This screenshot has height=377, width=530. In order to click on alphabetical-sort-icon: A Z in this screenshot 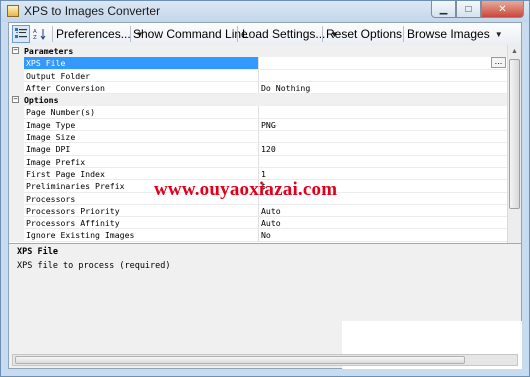, I will do `click(39, 34)`.